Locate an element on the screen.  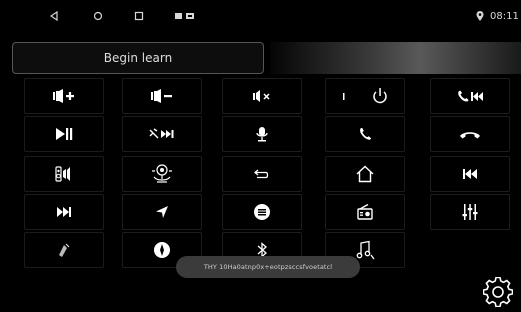
radio-icon is located at coordinates (365, 211).